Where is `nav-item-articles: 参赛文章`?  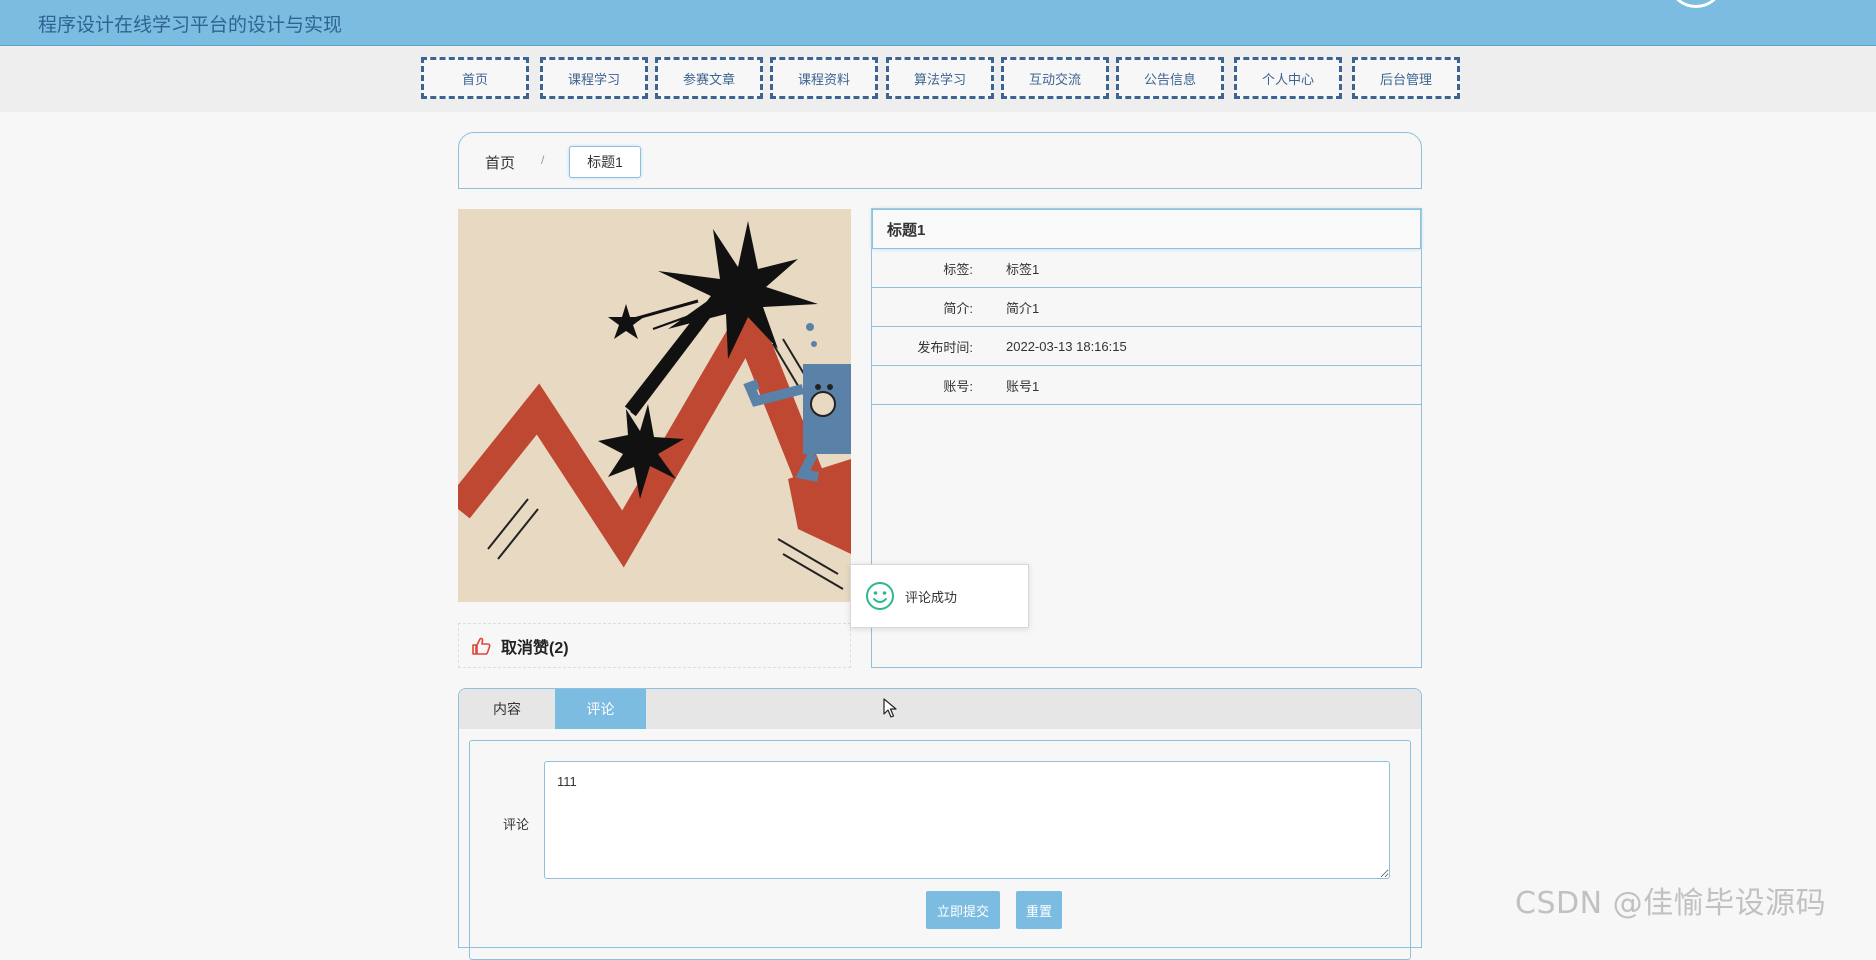
nav-item-articles: 参赛文章 is located at coordinates (709, 78).